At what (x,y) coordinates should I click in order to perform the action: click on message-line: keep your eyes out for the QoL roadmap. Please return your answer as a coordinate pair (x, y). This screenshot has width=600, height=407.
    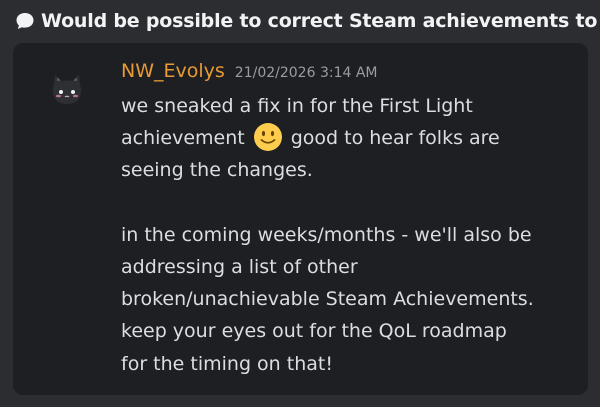
    Looking at the image, I should click on (314, 331).